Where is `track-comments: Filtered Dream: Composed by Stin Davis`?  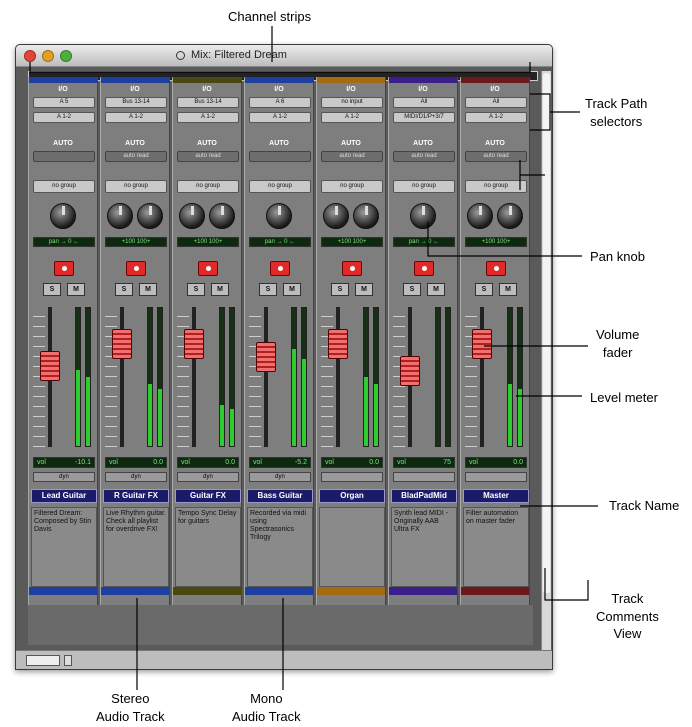
track-comments: Filtered Dream: Composed by Stin Davis is located at coordinates (64, 547).